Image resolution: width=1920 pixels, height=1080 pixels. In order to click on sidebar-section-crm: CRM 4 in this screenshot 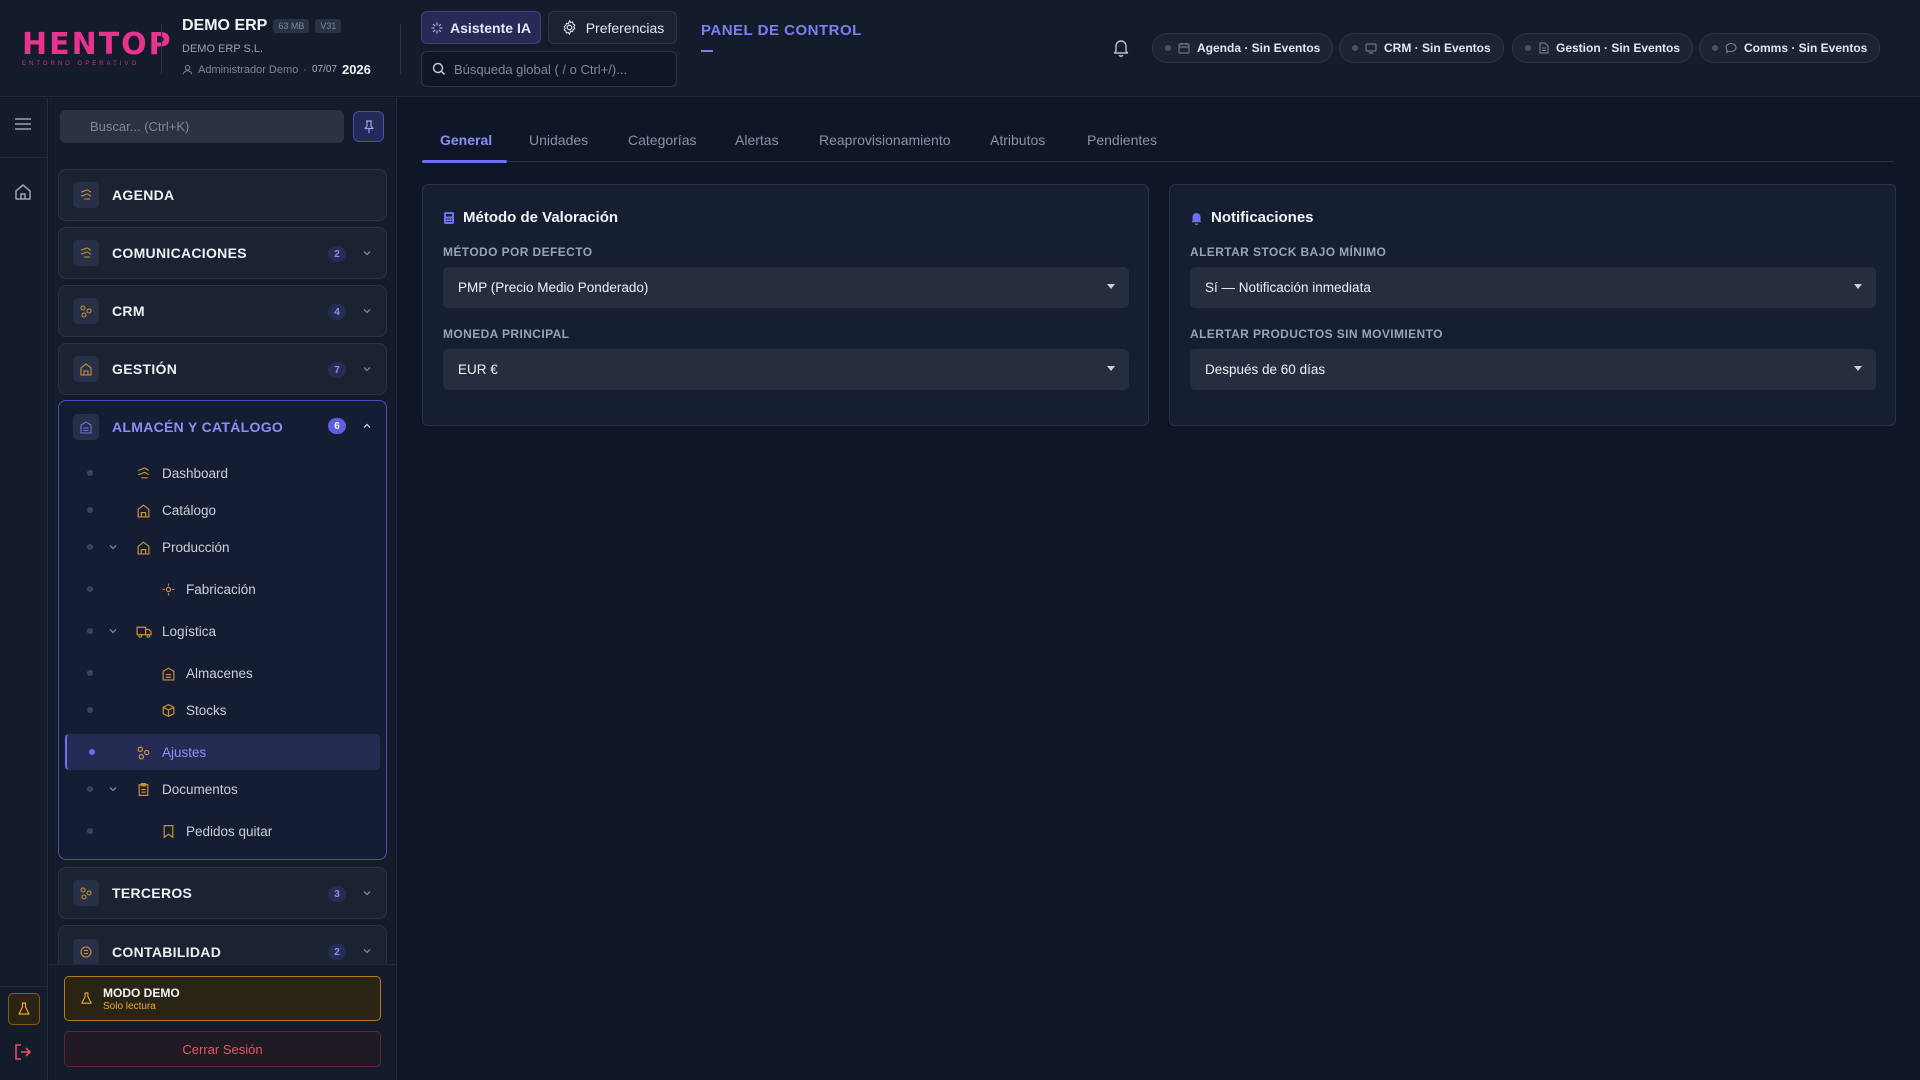, I will do `click(222, 311)`.